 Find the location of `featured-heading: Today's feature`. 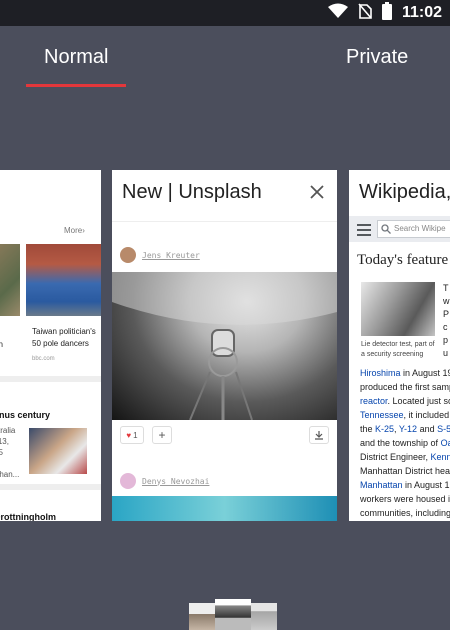

featured-heading: Today's feature is located at coordinates (403, 260).